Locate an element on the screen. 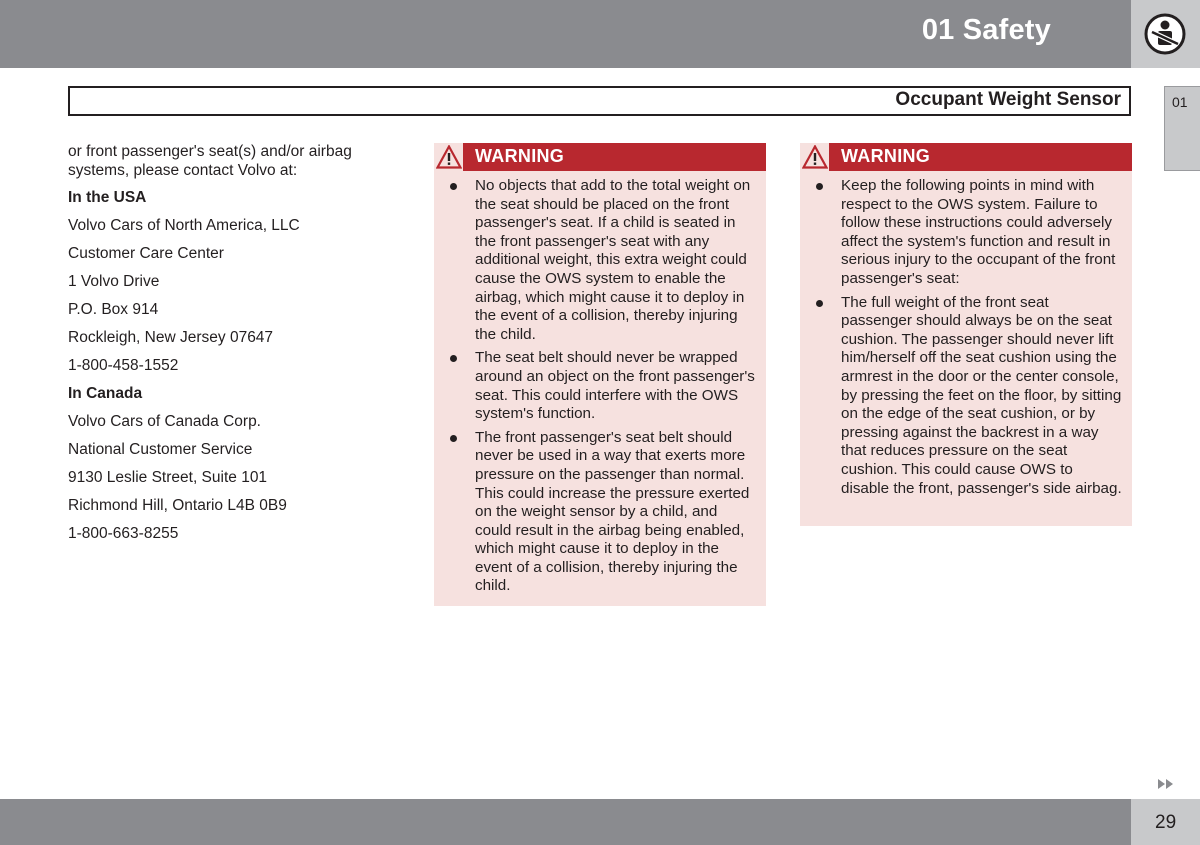  usa-line: 1 Volvo Drive is located at coordinates (114, 281).